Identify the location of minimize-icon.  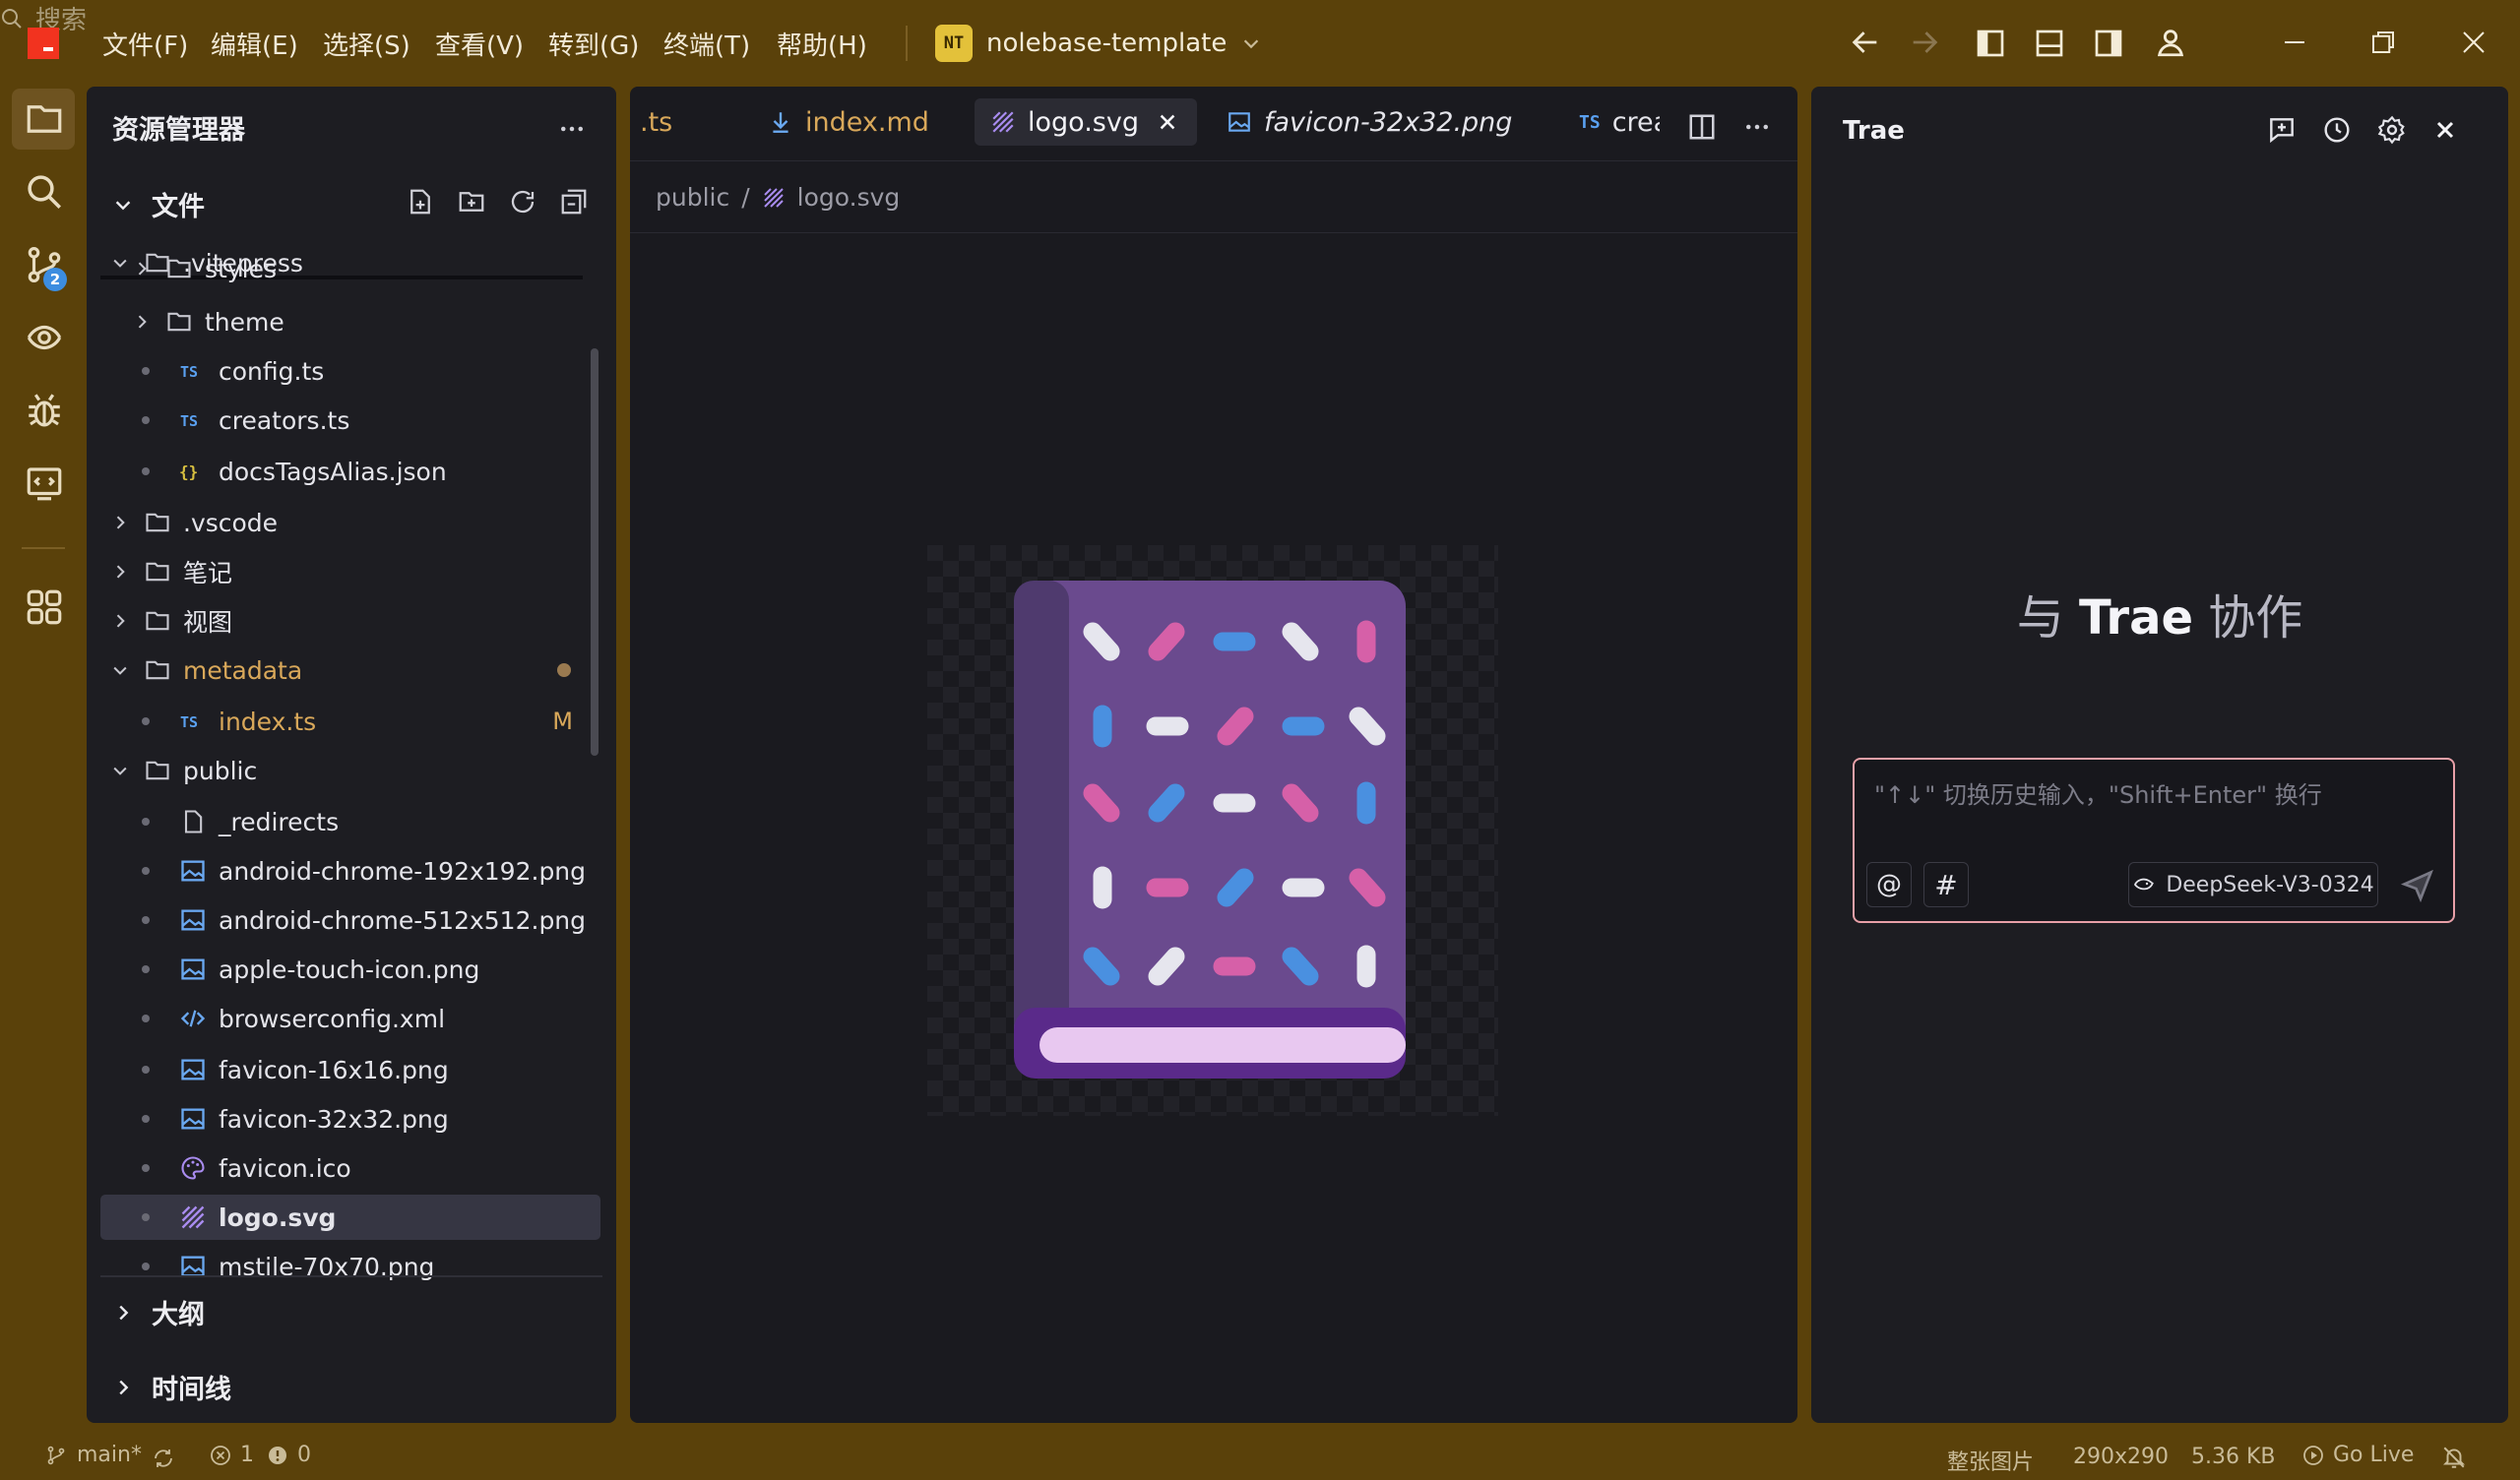
(2294, 43).